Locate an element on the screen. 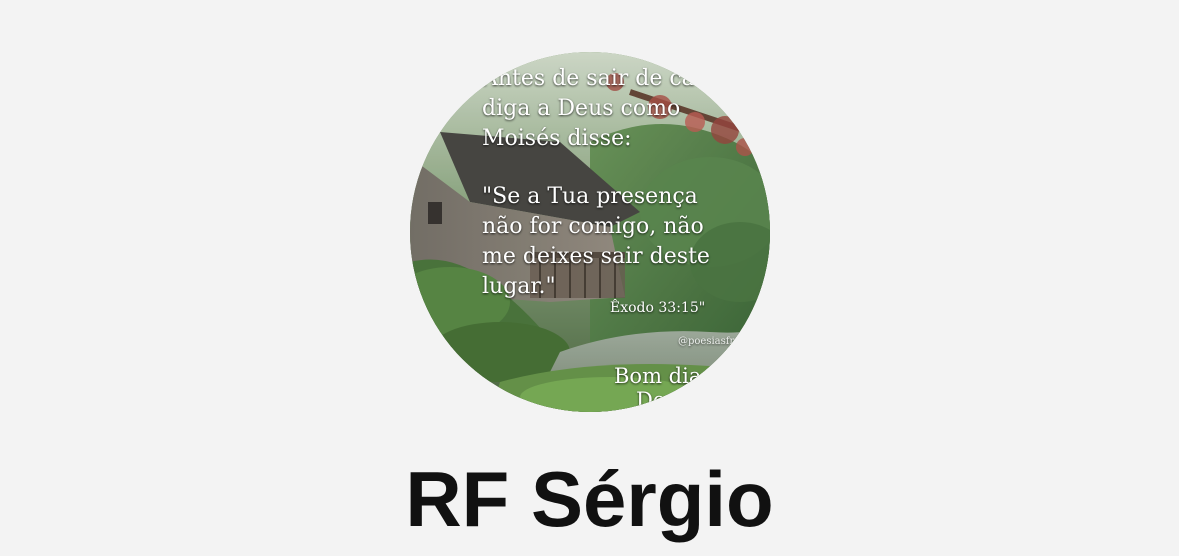  watermark-handle: @poesiasfrases is located at coordinates (717, 341).